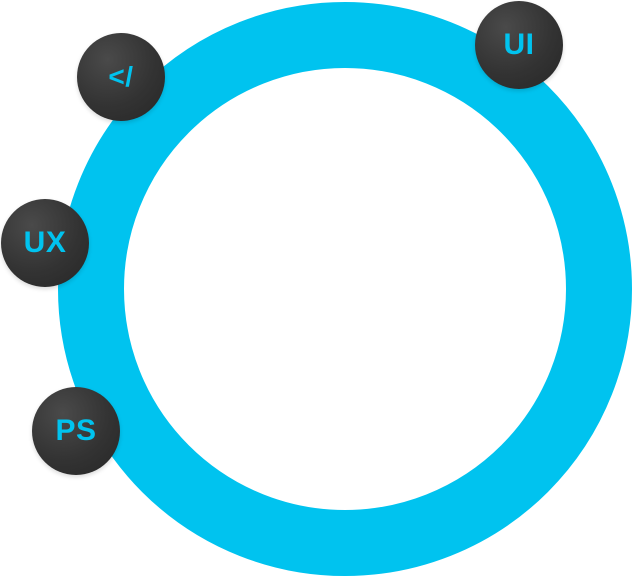  I want to click on ps-skill-badge: PS, so click(76, 431).